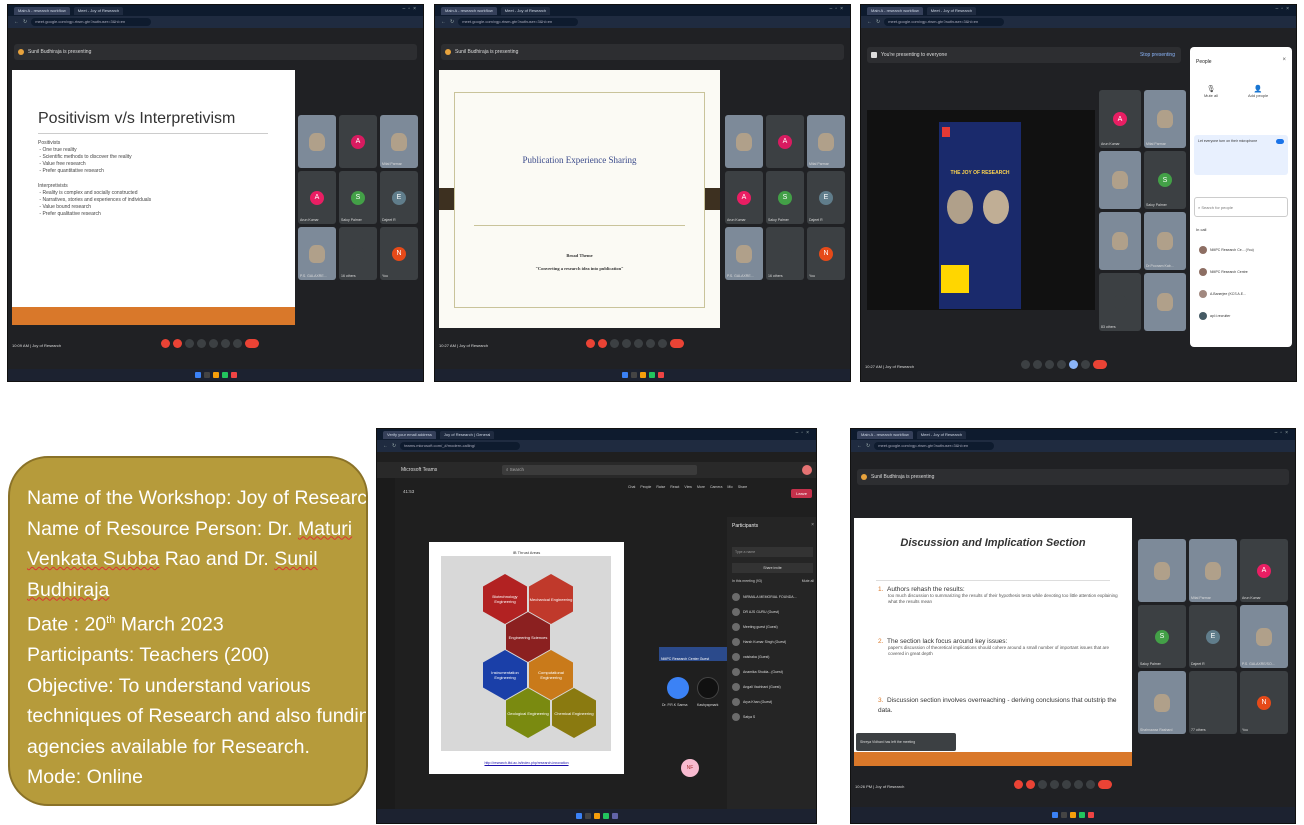 The width and height of the screenshot is (1304, 825). Describe the element at coordinates (1241, 316) in the screenshot. I see `list-item: apl.t.recruiter` at that location.